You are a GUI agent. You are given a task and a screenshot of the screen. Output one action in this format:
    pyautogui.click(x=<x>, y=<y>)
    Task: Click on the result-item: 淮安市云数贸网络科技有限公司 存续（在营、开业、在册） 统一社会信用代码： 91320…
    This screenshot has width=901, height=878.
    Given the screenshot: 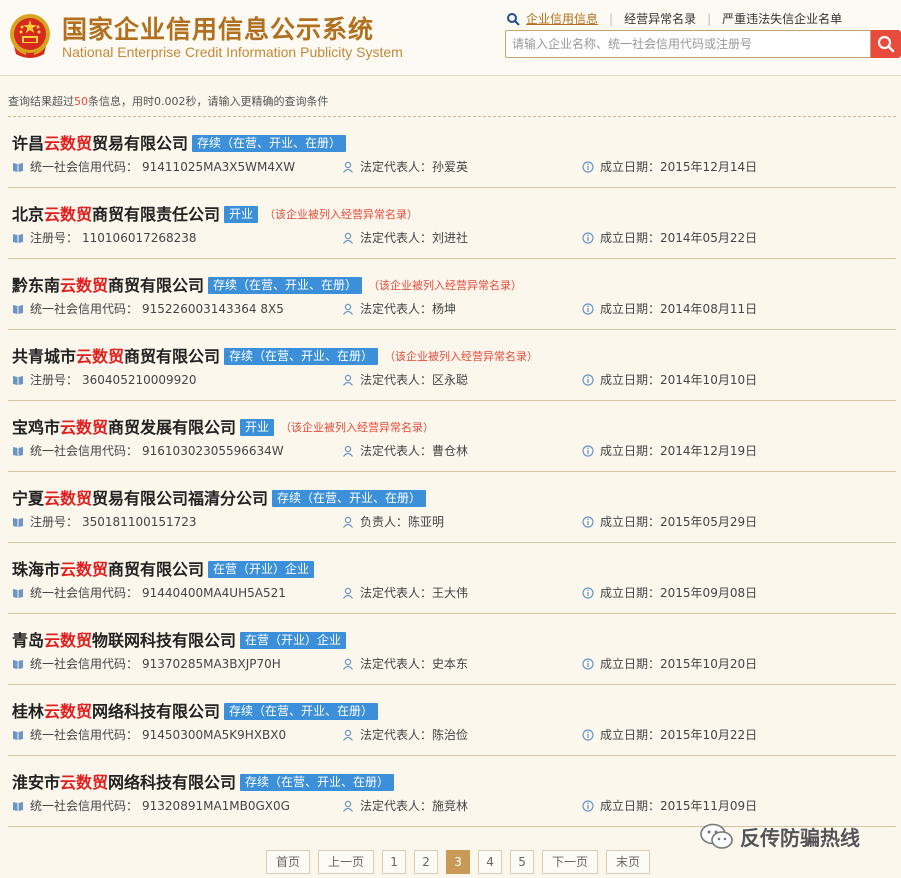 What is the action you would take?
    pyautogui.click(x=452, y=791)
    